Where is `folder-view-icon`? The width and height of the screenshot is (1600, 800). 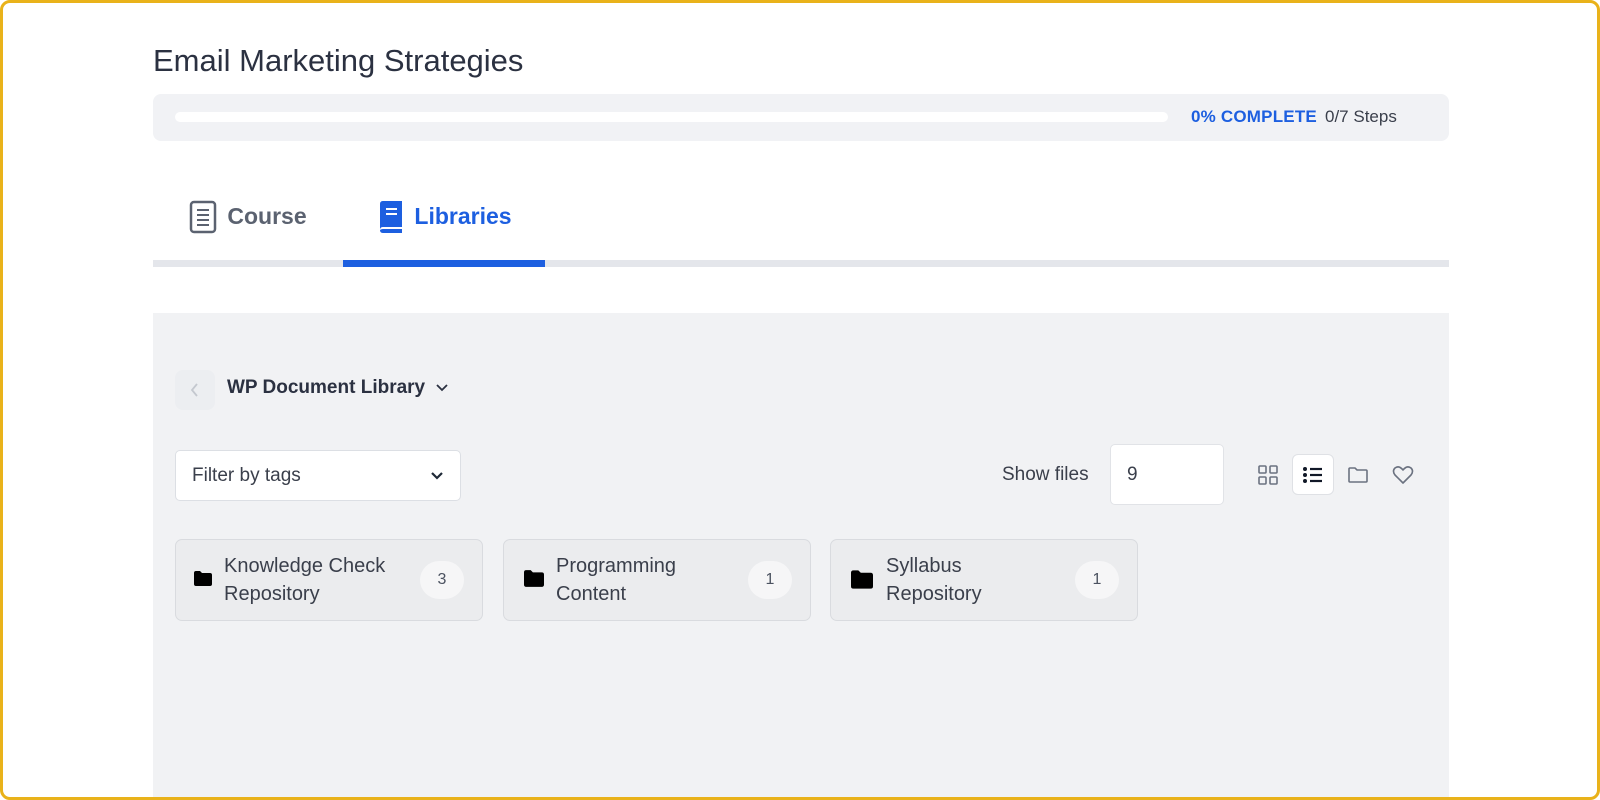 folder-view-icon is located at coordinates (1358, 474).